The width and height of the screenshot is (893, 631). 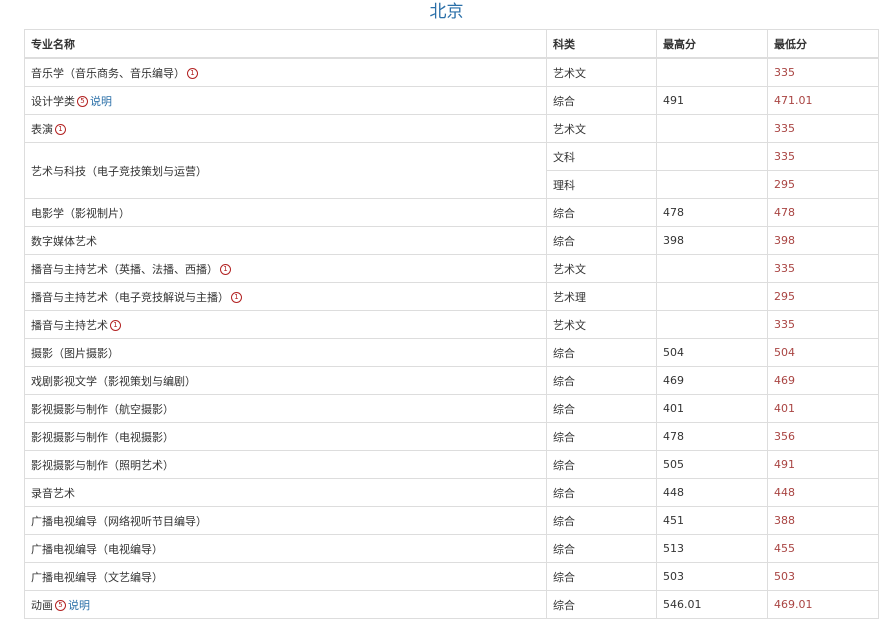 What do you see at coordinates (285, 436) in the screenshot?
I see `major-name-cell: 影视摄影与制作（电视摄影）` at bounding box center [285, 436].